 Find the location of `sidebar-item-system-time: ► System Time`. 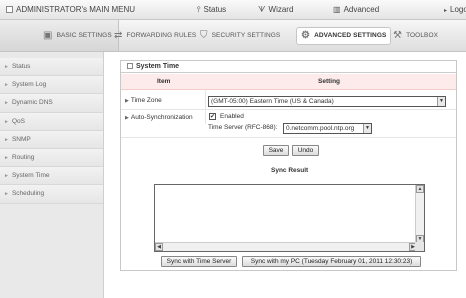

sidebar-item-system-time: ► System Time is located at coordinates (51, 176).